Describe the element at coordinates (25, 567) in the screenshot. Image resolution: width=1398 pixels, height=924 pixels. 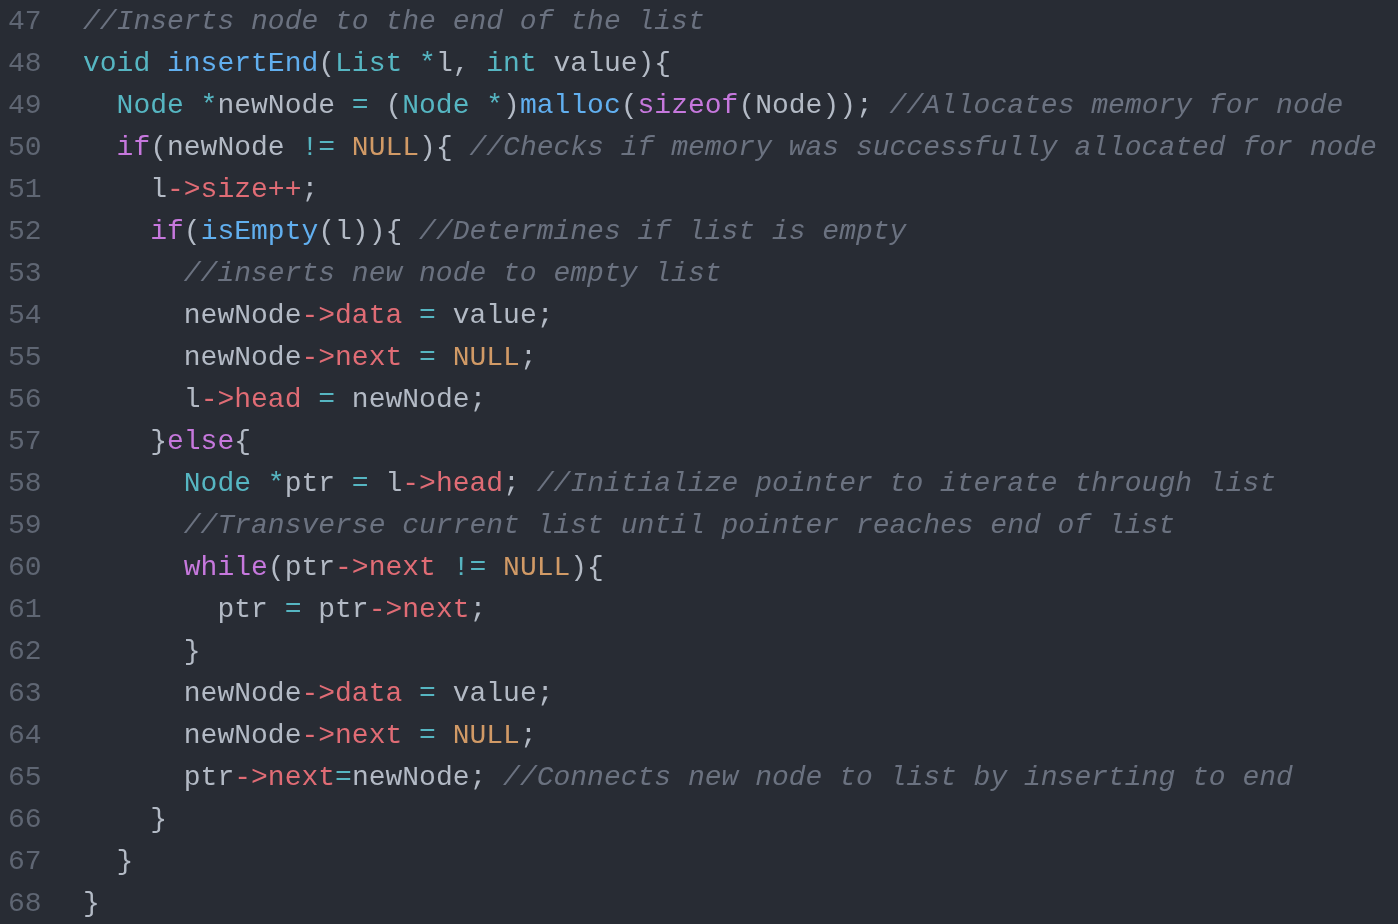
I see `line-number: 60` at that location.